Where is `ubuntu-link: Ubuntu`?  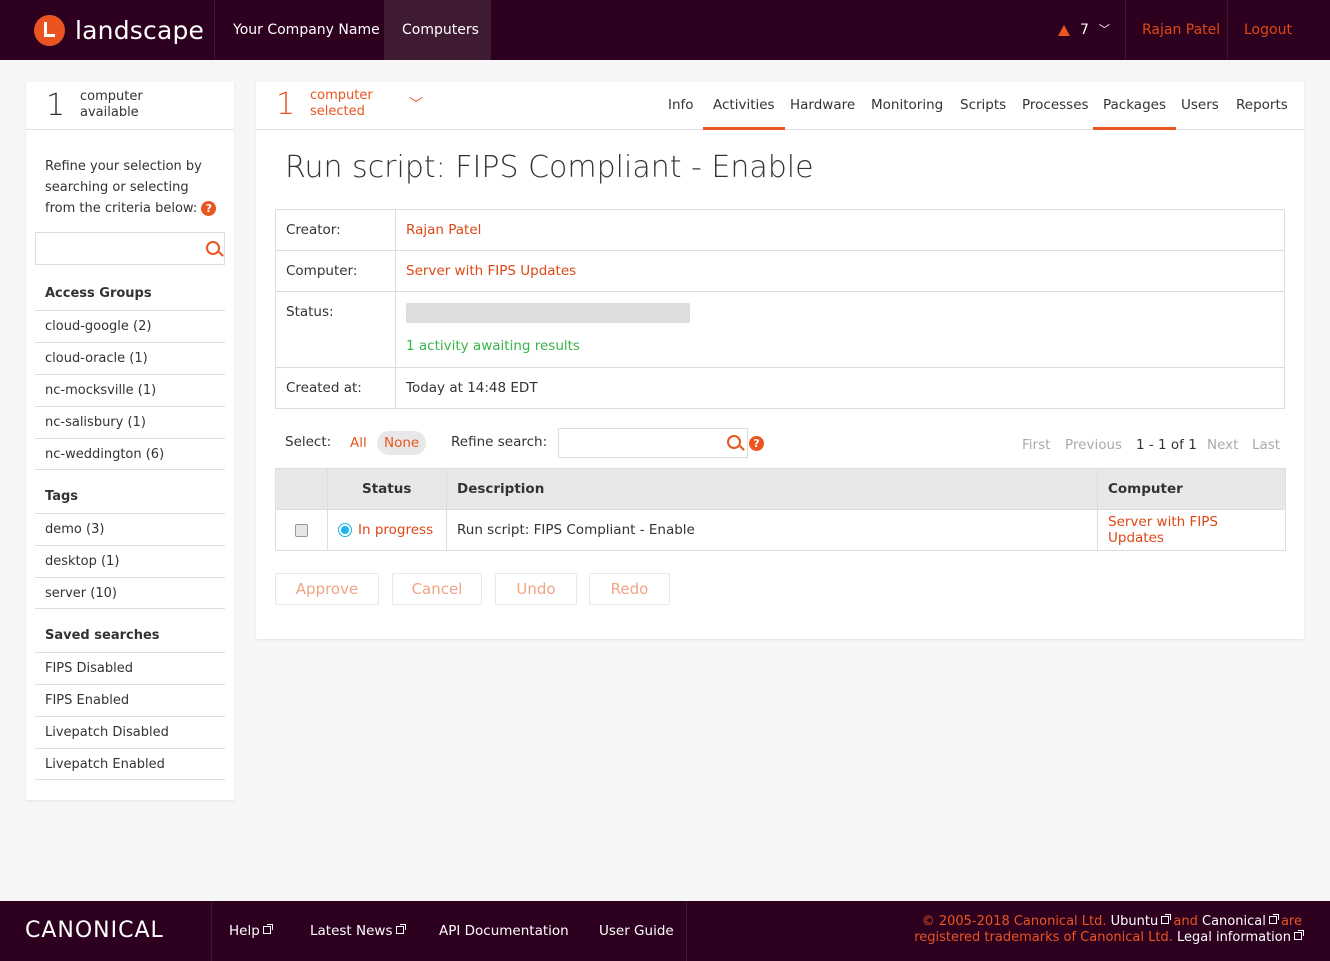
ubuntu-link: Ubuntu is located at coordinates (1141, 921).